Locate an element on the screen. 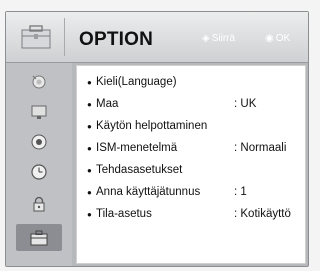 The width and height of the screenshot is (320, 271). move-hint: ◈ Siirrä is located at coordinates (218, 38).